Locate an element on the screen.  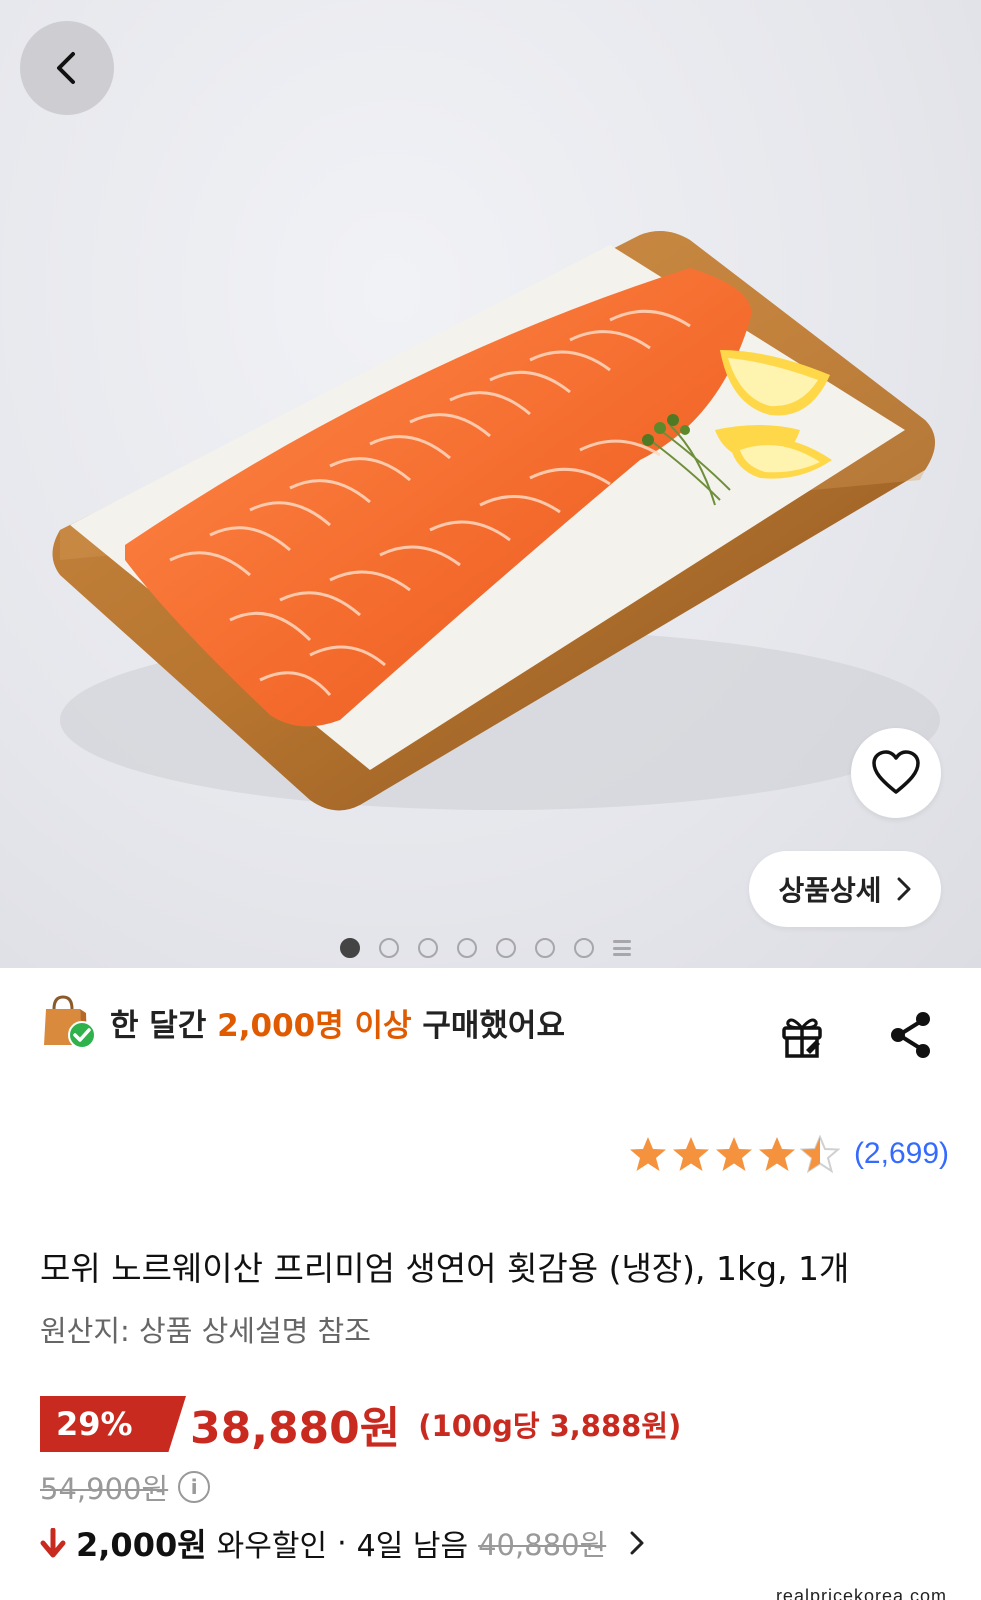
product-origin: 원산지: 상품 상세설명 참조 is located at coordinates (205, 1331).